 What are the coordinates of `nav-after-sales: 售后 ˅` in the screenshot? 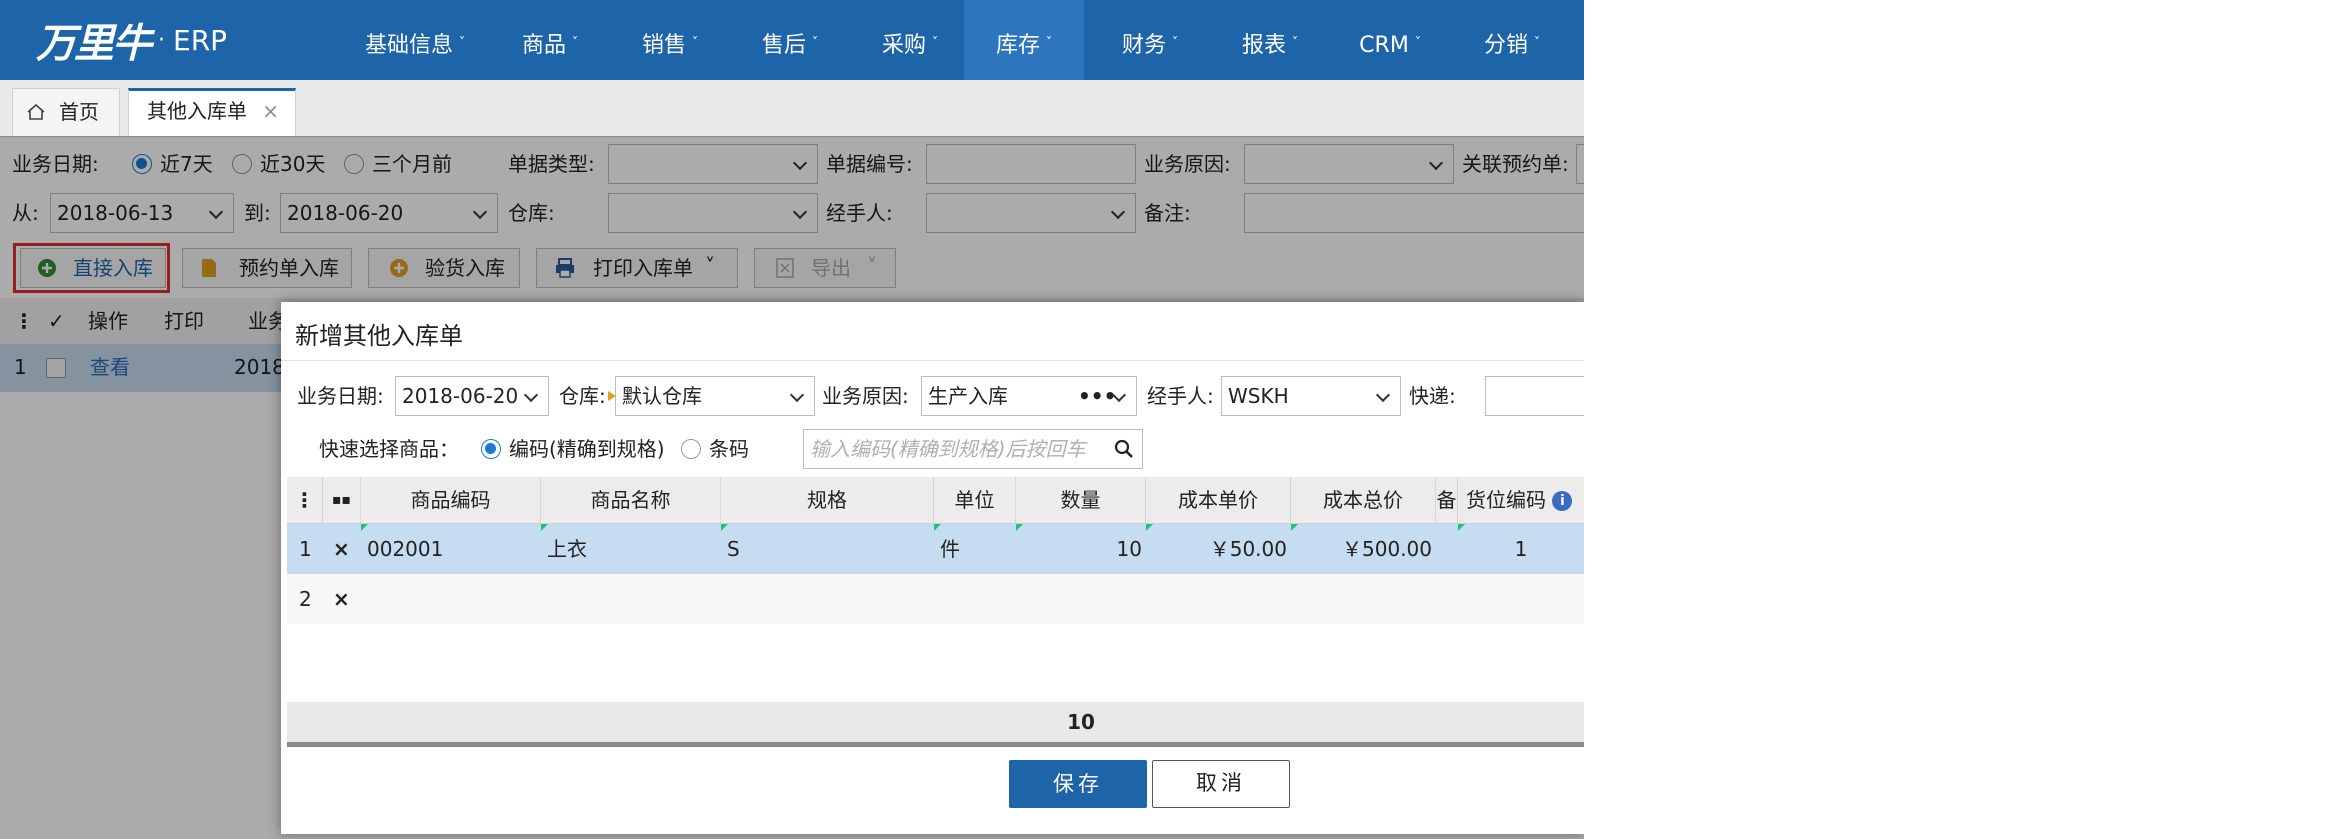 It's located at (790, 40).